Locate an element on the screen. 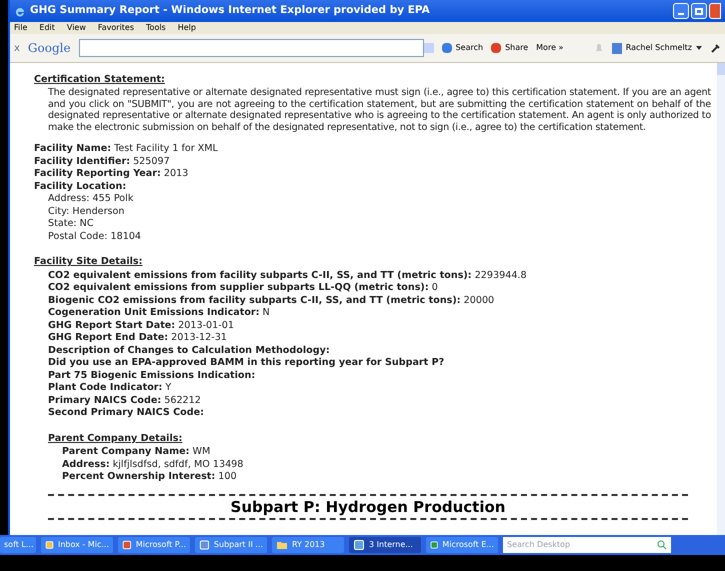  field-line: Cogeneration Unit Emissions Indicator: N is located at coordinates (159, 313).